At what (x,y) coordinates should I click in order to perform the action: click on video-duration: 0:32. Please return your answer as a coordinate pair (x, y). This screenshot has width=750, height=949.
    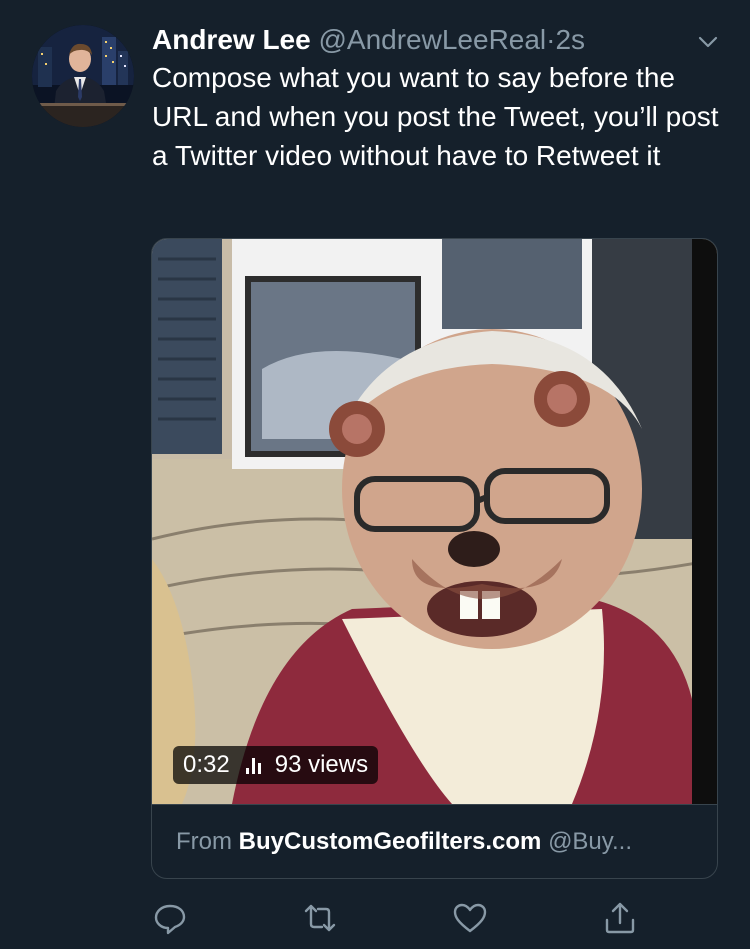
    Looking at the image, I should click on (206, 764).